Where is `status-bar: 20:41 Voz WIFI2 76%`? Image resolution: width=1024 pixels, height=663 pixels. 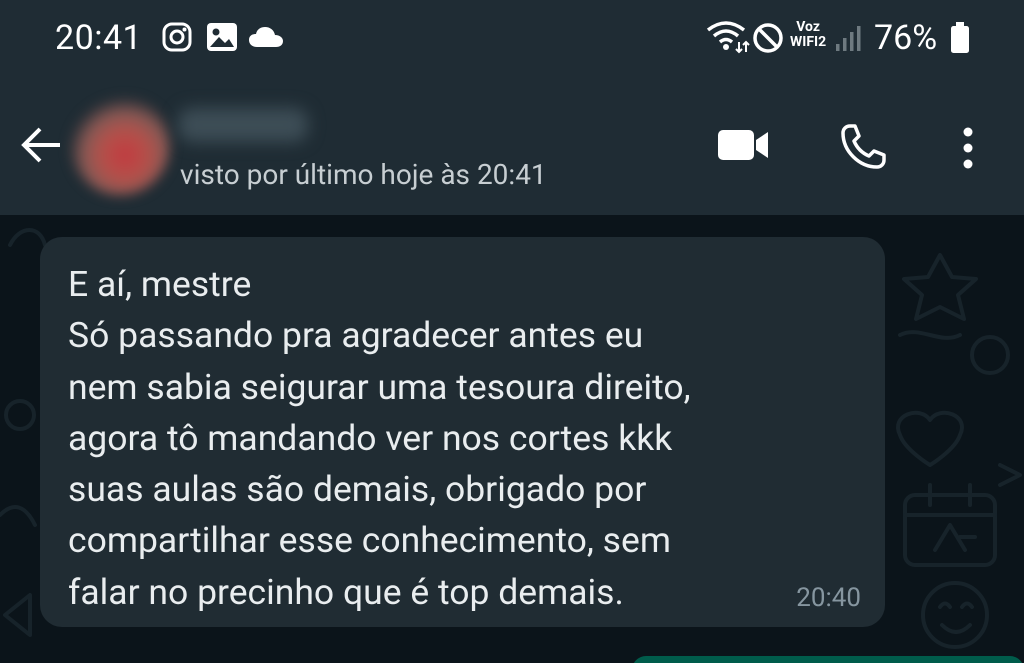
status-bar: 20:41 Voz WIFI2 76% is located at coordinates (512, 40).